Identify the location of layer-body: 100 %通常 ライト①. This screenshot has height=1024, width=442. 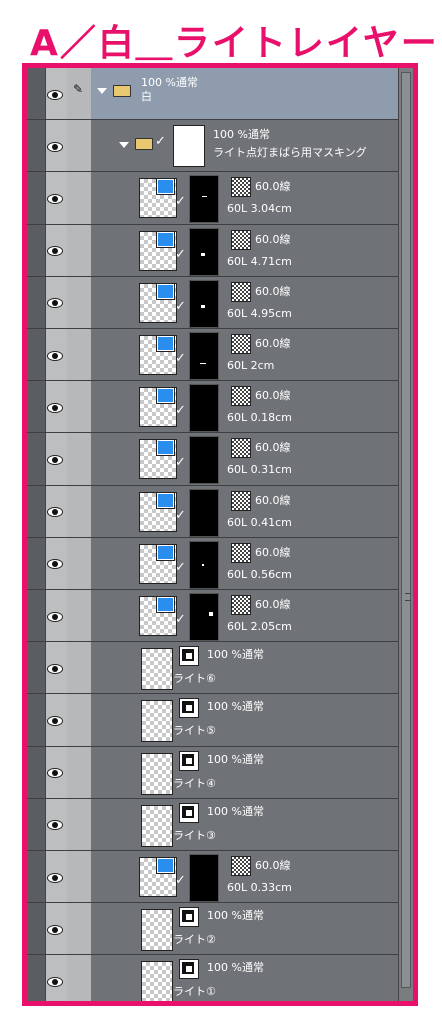
(244, 978).